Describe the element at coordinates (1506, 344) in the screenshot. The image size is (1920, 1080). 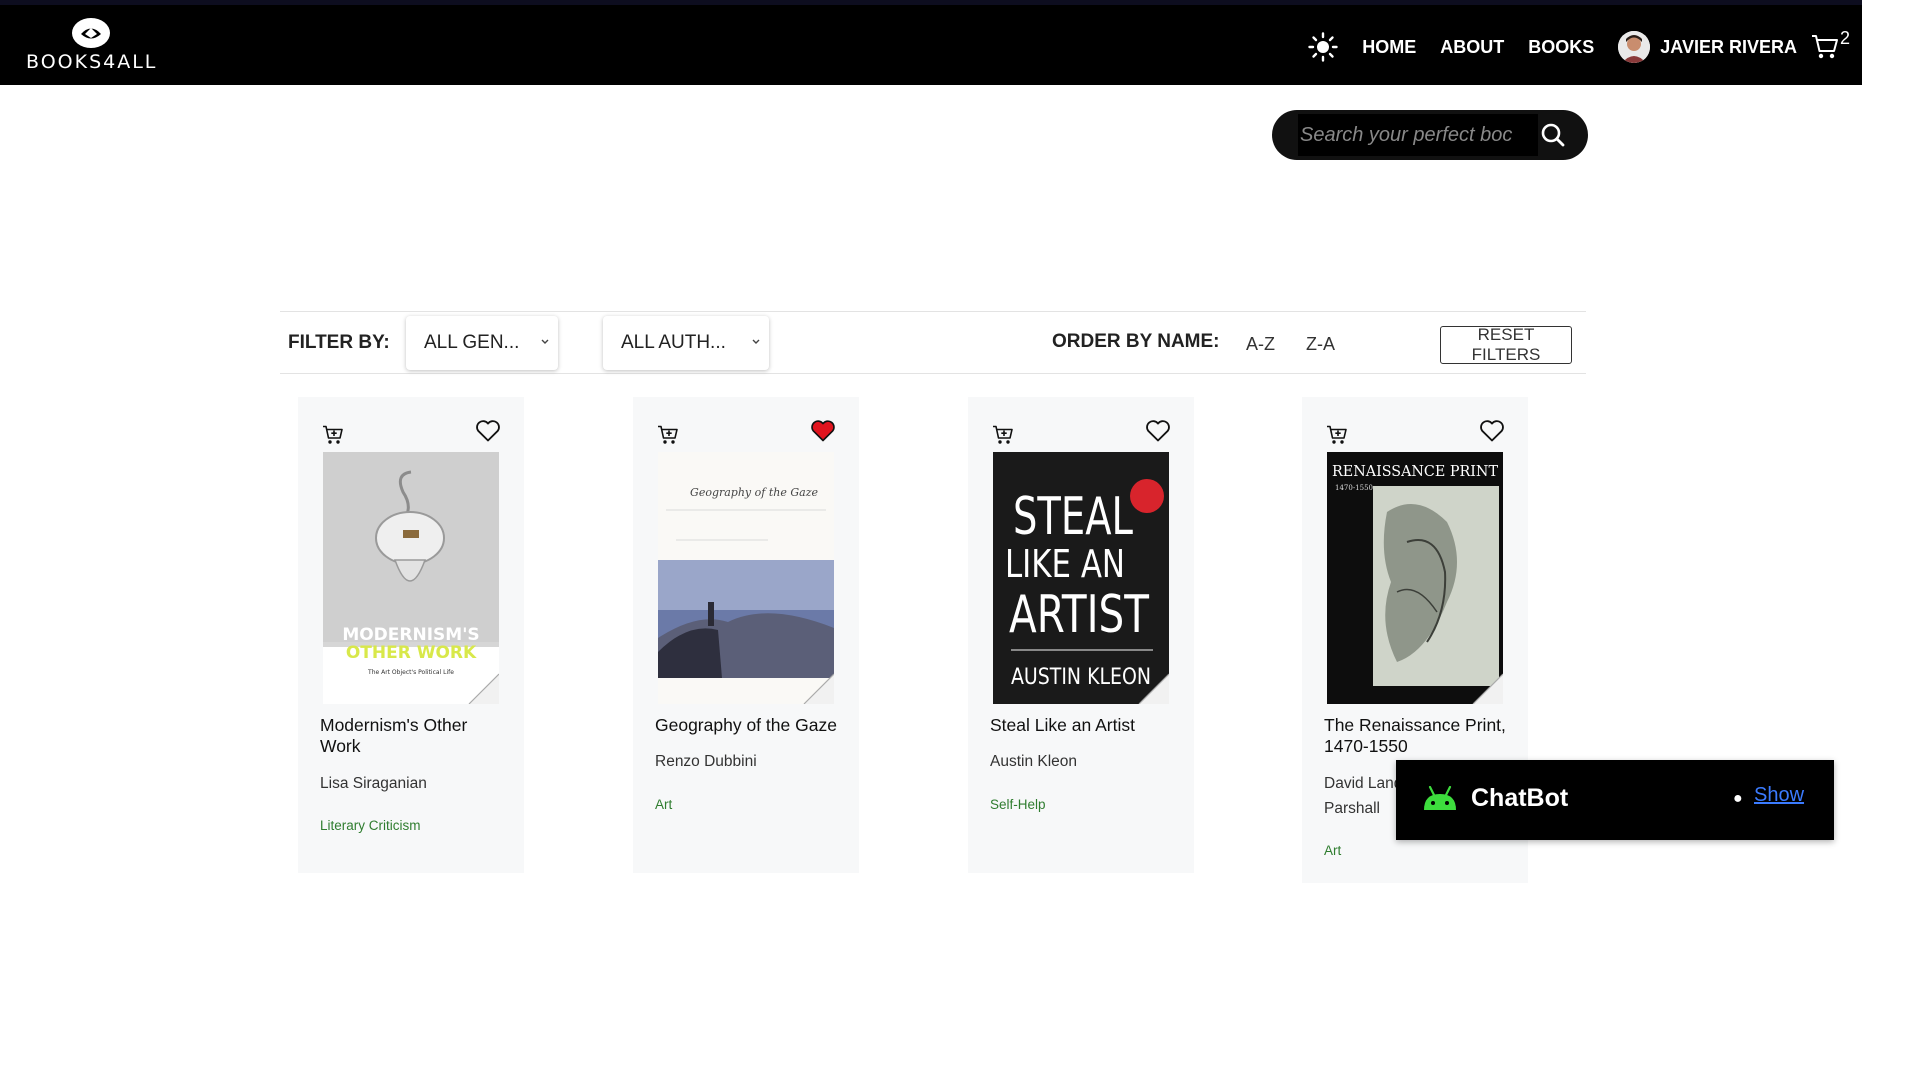
I see `reset-filters-button: RESET FILTERS` at that location.